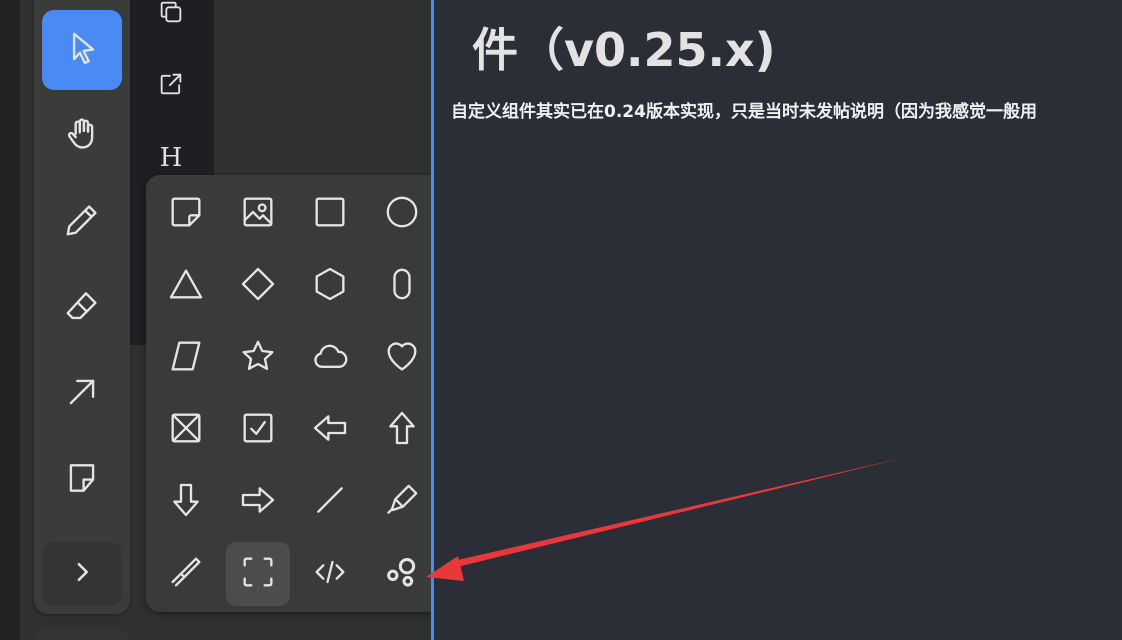  I want to click on heading-icon: H, so click(171, 158).